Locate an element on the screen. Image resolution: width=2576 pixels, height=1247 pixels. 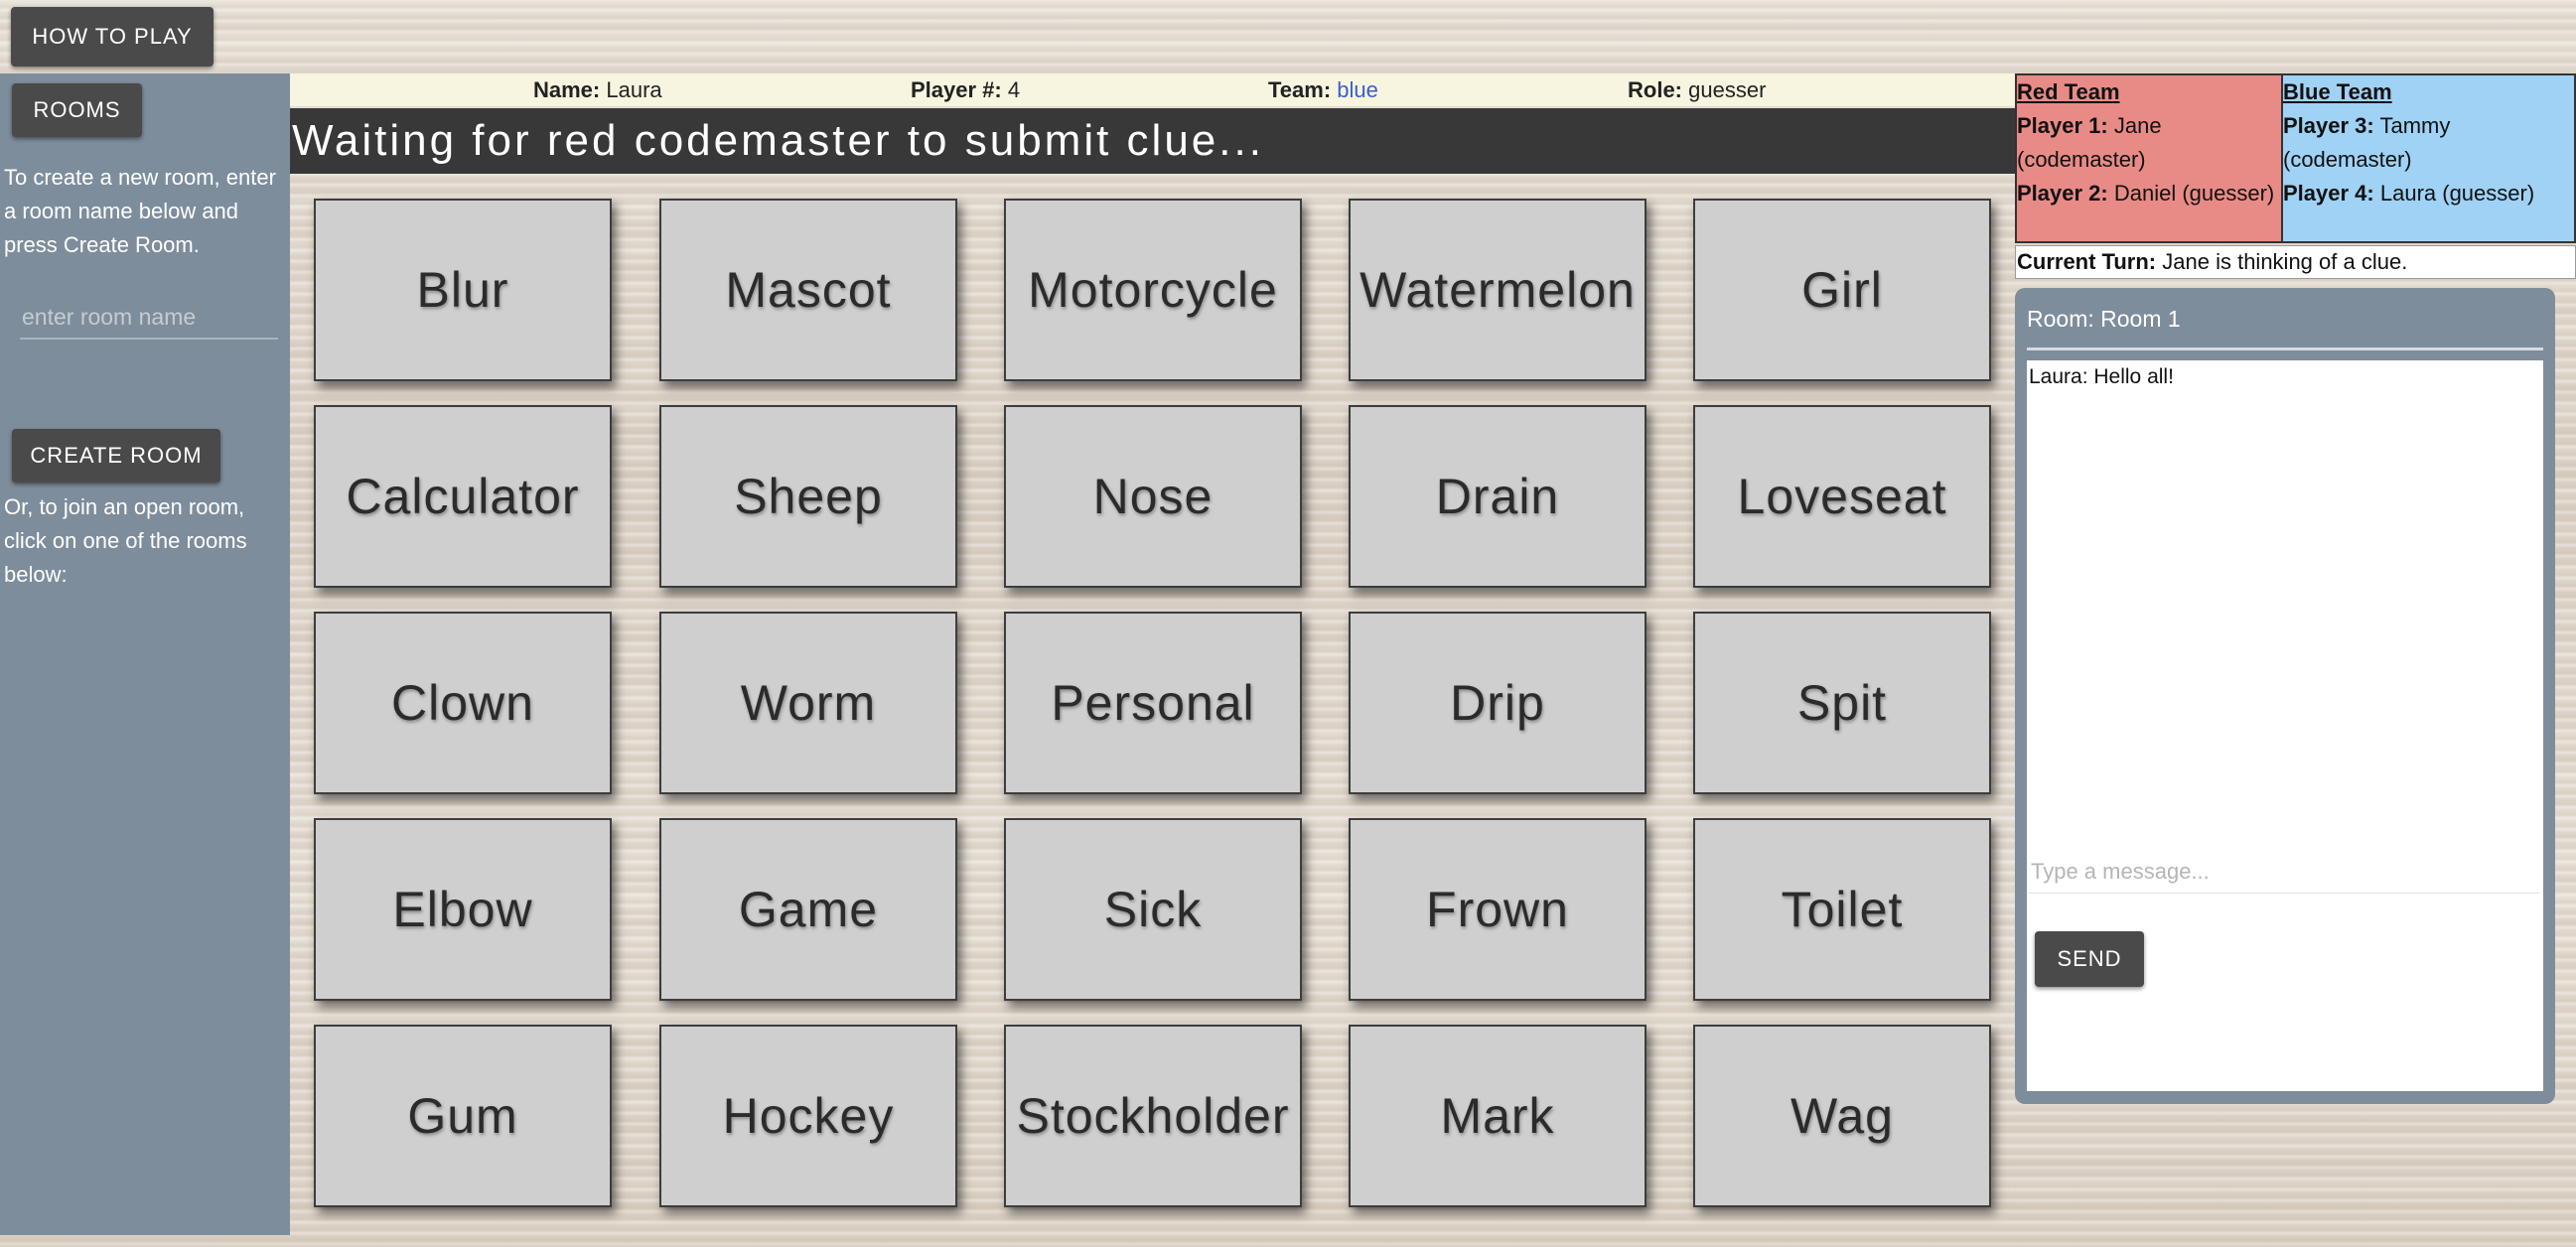
word-card: Gum is located at coordinates (463, 1116).